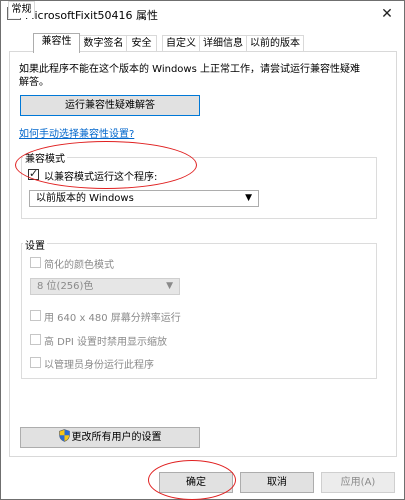  Describe the element at coordinates (45, 157) in the screenshot. I see `compat-mode-group-label: 兼容模式` at that location.